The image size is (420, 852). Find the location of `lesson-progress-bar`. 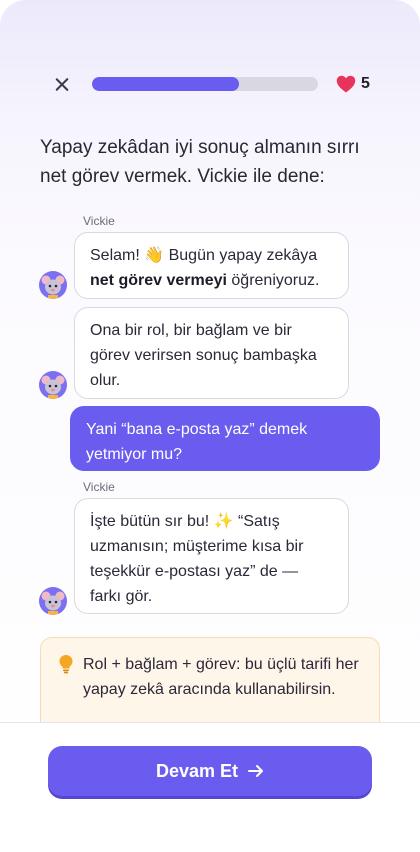

lesson-progress-bar is located at coordinates (205, 84).